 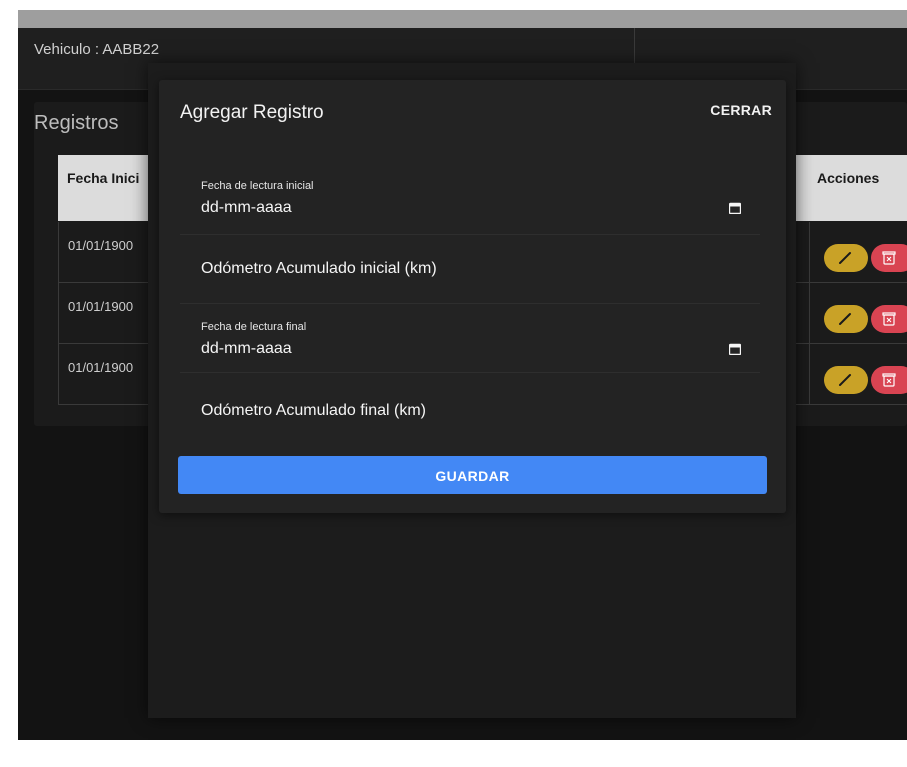 What do you see at coordinates (470, 338) in the screenshot?
I see `end-reading-date-field: Fecha de lectura final dd-mm-aaaa` at bounding box center [470, 338].